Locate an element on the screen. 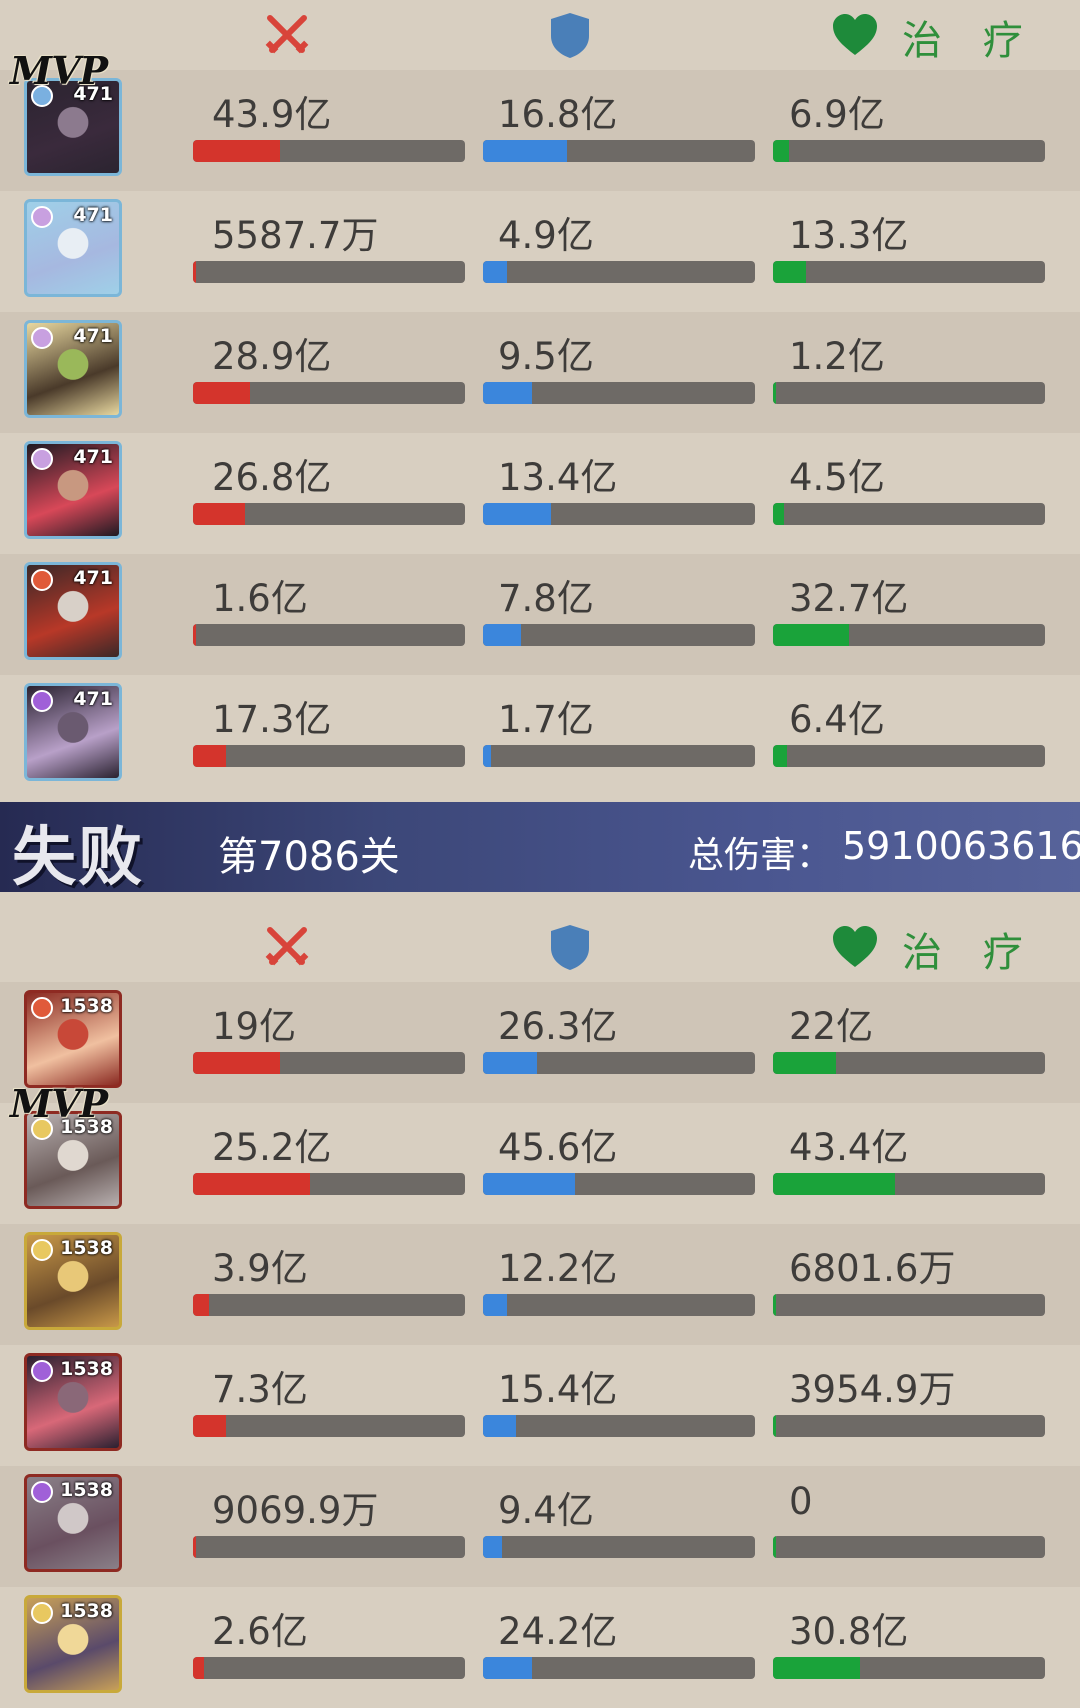 The height and width of the screenshot is (1708, 1080). attack-value: 1.6亿 is located at coordinates (260, 598).